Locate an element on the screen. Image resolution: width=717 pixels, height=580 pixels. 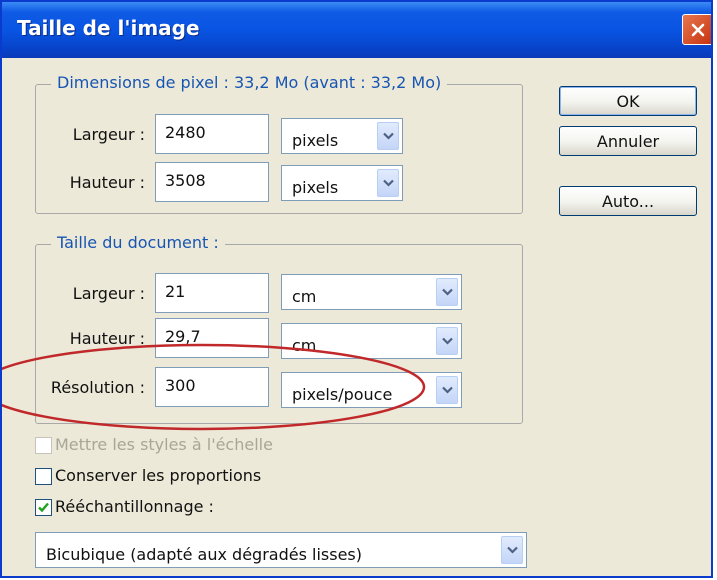
resolution-unit-dropdown-button is located at coordinates (447, 390).